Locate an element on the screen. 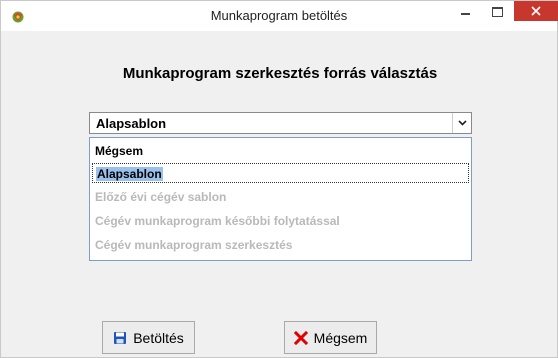 The width and height of the screenshot is (558, 358). red-x-icon is located at coordinates (300, 337).